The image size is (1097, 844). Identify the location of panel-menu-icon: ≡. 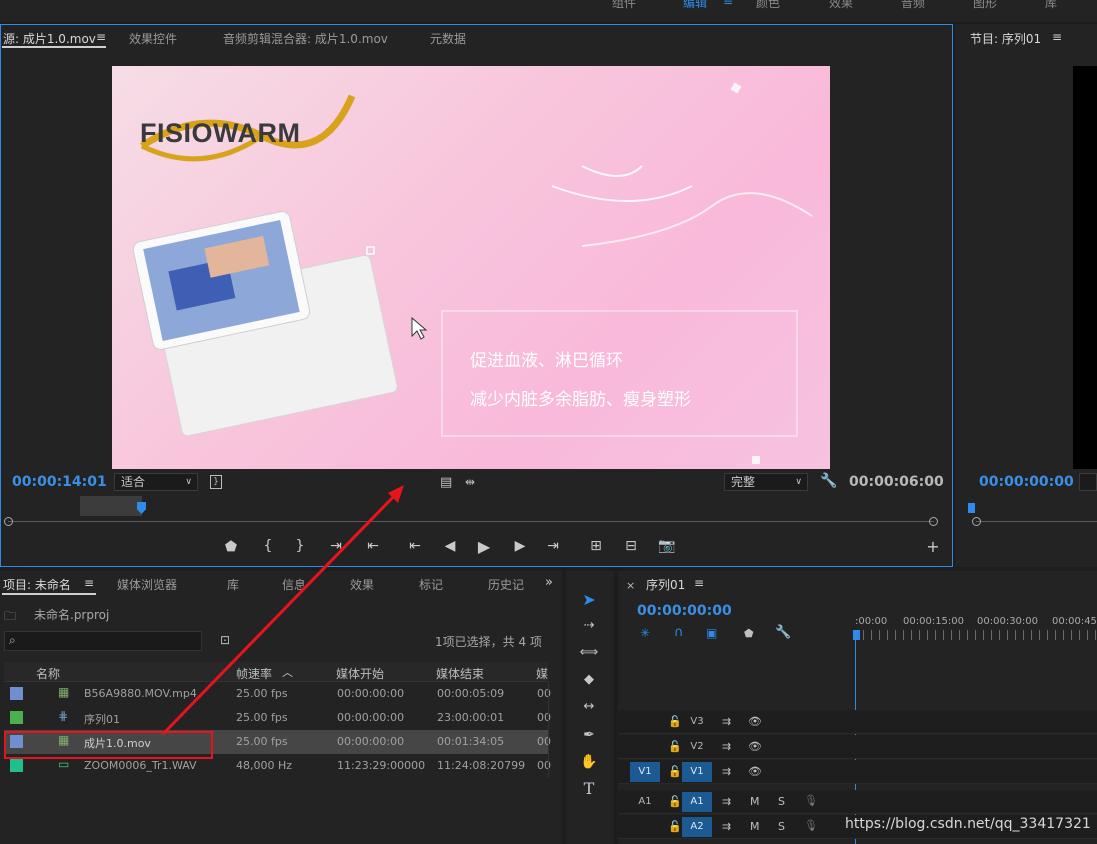
(699, 583).